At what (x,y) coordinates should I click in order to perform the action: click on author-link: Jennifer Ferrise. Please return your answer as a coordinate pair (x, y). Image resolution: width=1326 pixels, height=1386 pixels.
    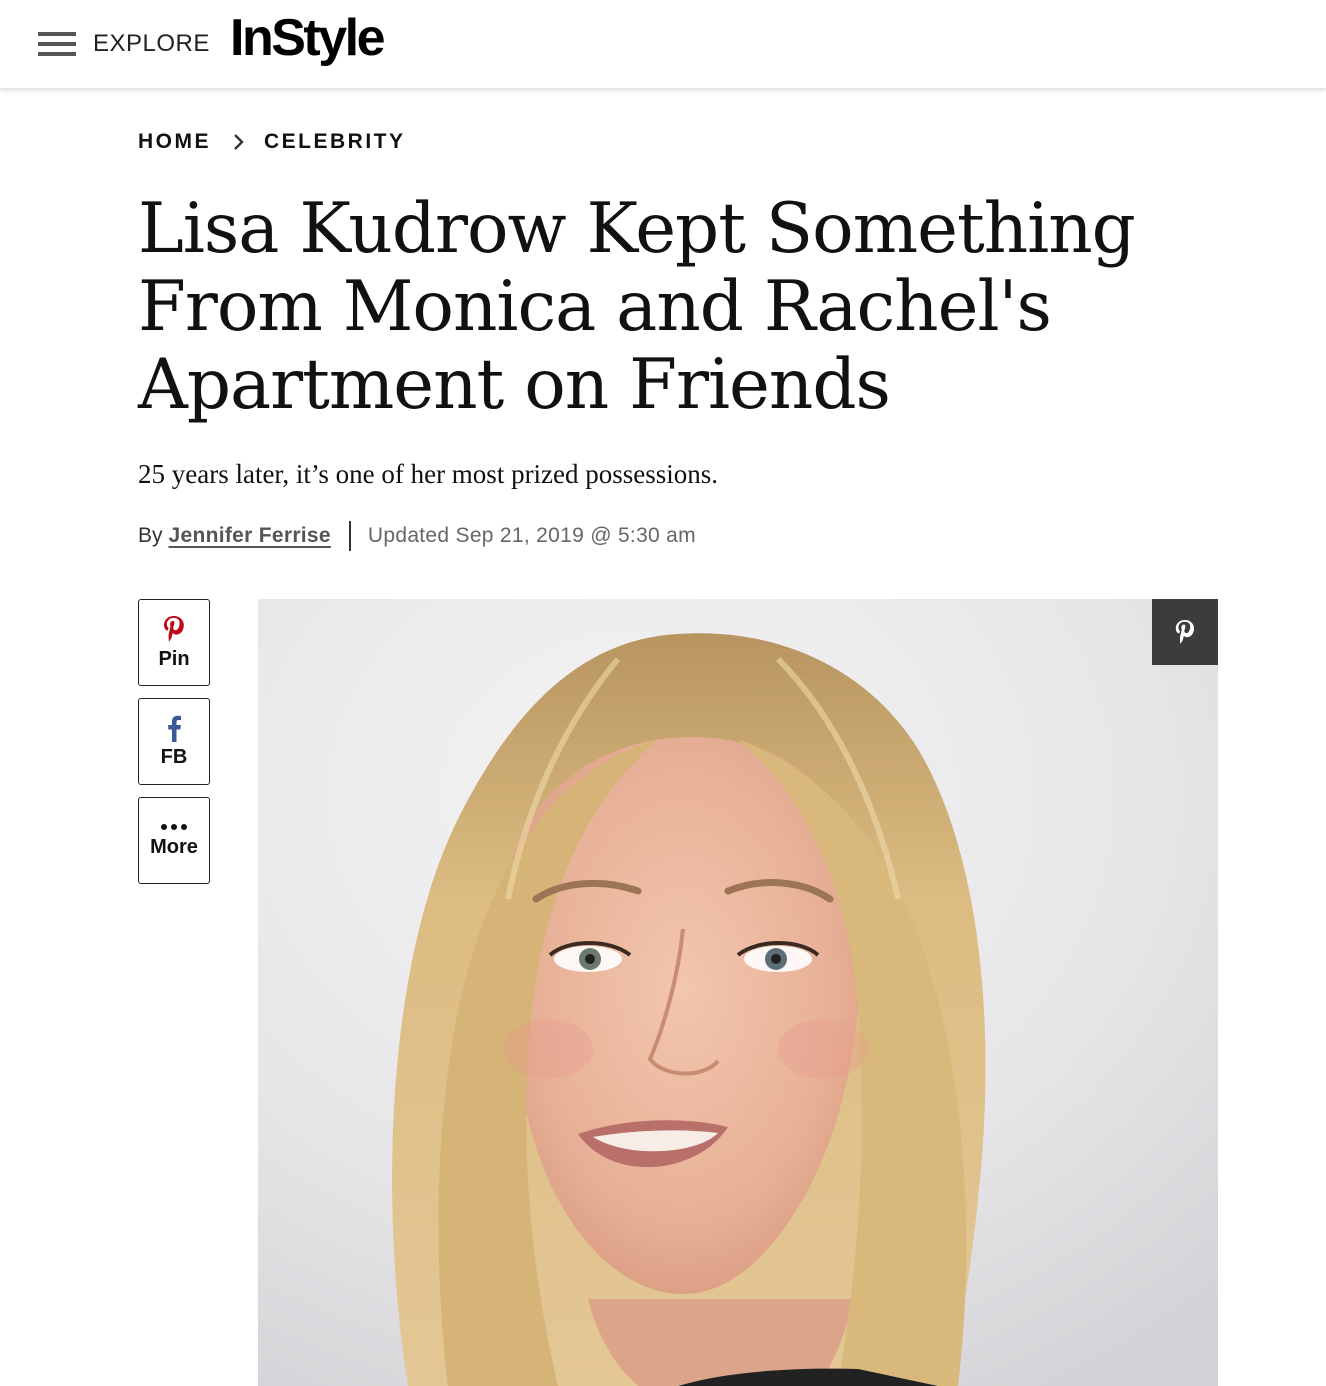
    Looking at the image, I should click on (250, 536).